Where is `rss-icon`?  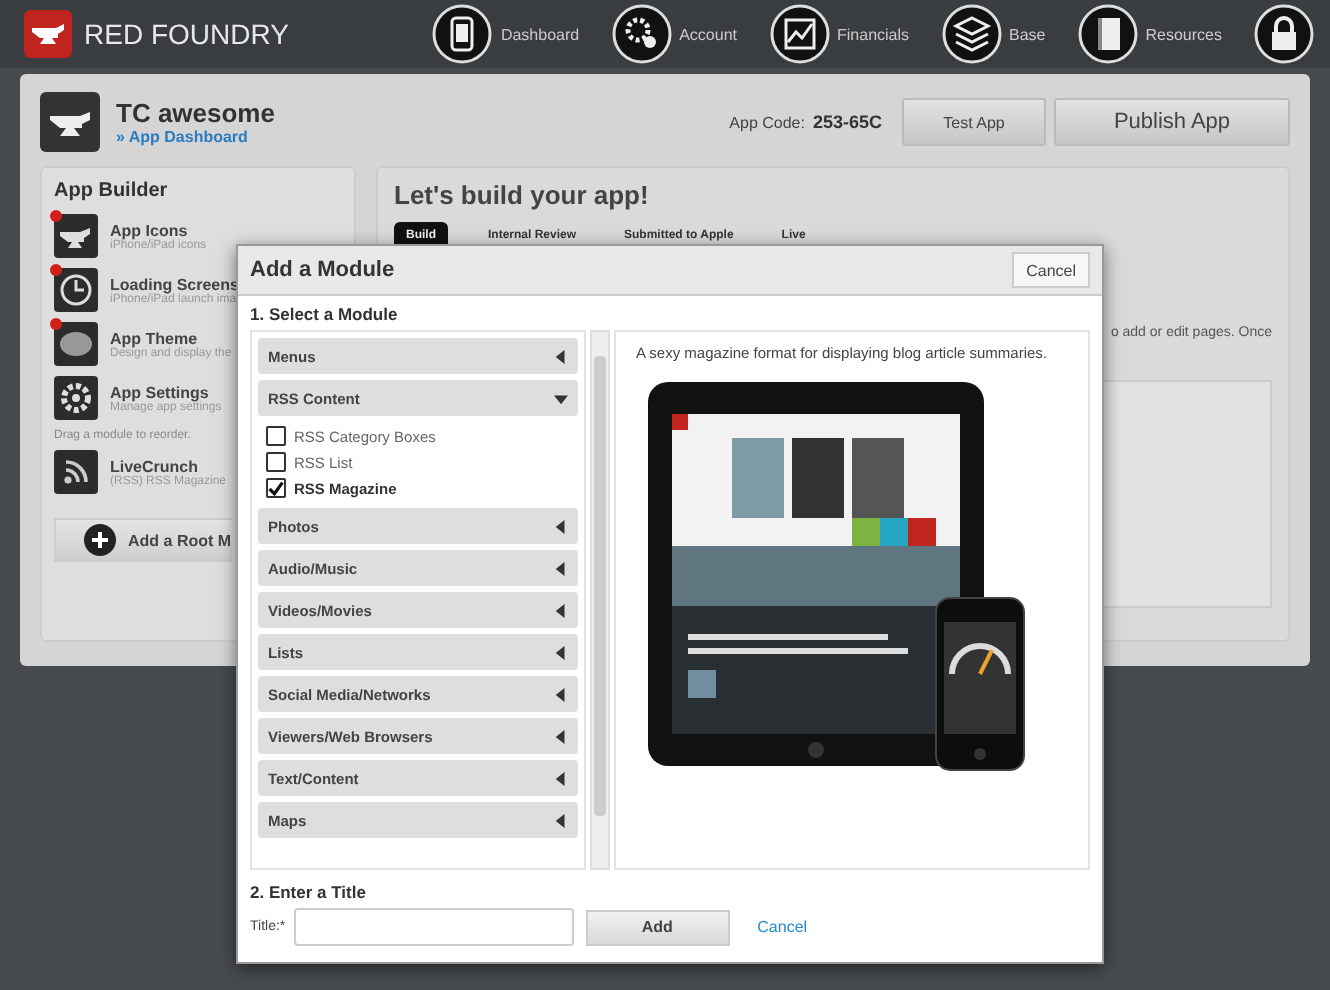 rss-icon is located at coordinates (76, 472).